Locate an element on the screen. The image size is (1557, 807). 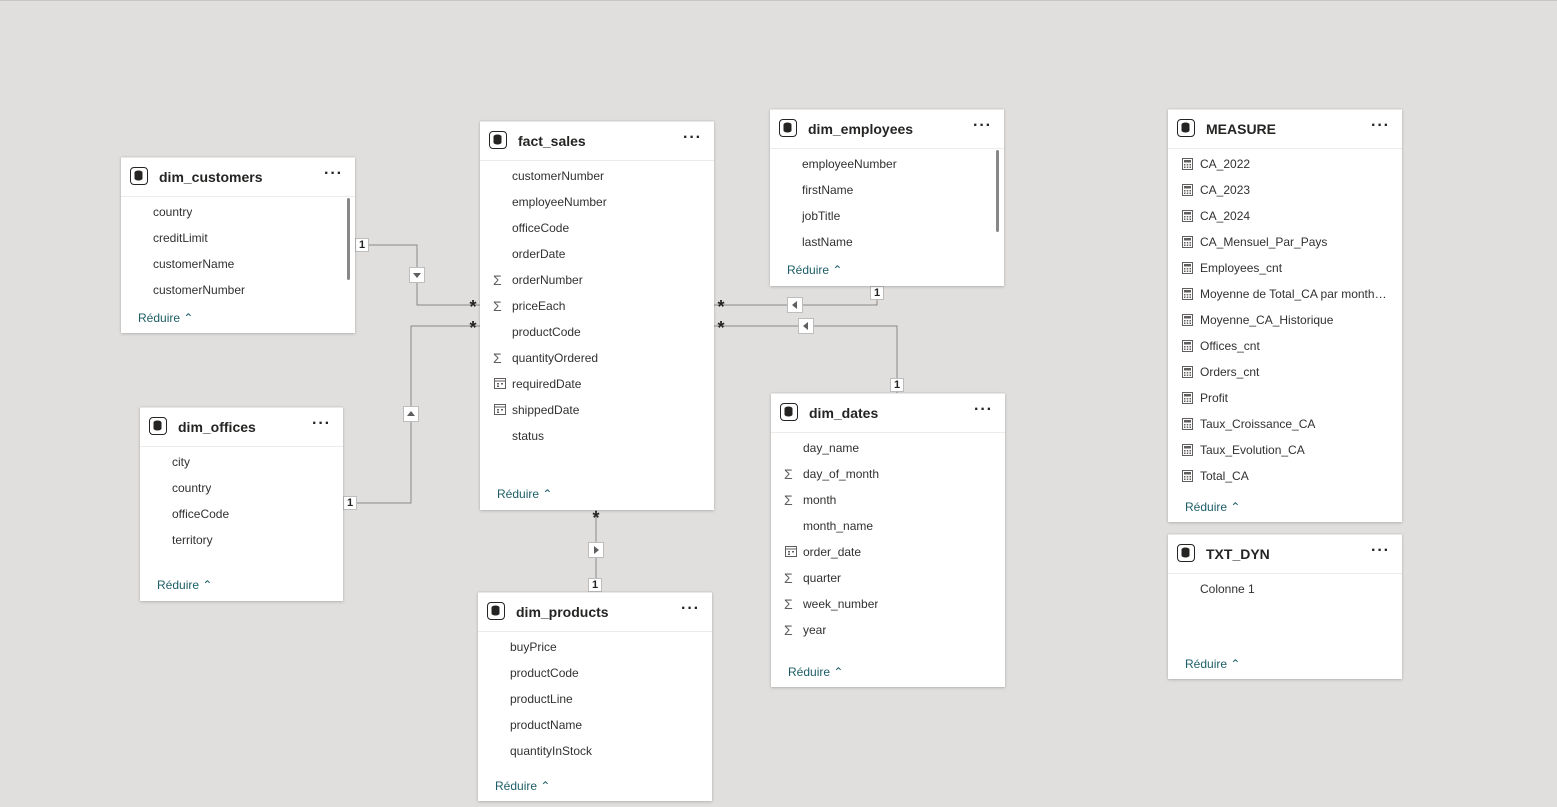
field-row: quantityOrdered is located at coordinates (555, 358).